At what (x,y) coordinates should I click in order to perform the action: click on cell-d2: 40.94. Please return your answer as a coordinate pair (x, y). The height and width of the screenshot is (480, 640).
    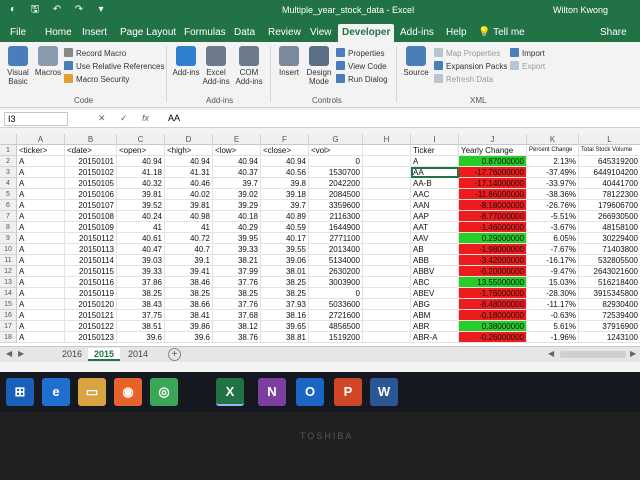
    Looking at the image, I should click on (189, 161).